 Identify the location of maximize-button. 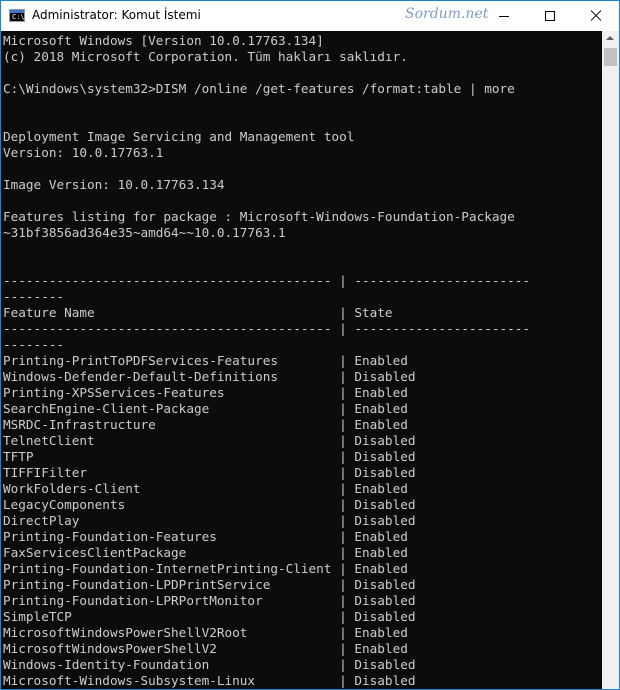
(550, 16).